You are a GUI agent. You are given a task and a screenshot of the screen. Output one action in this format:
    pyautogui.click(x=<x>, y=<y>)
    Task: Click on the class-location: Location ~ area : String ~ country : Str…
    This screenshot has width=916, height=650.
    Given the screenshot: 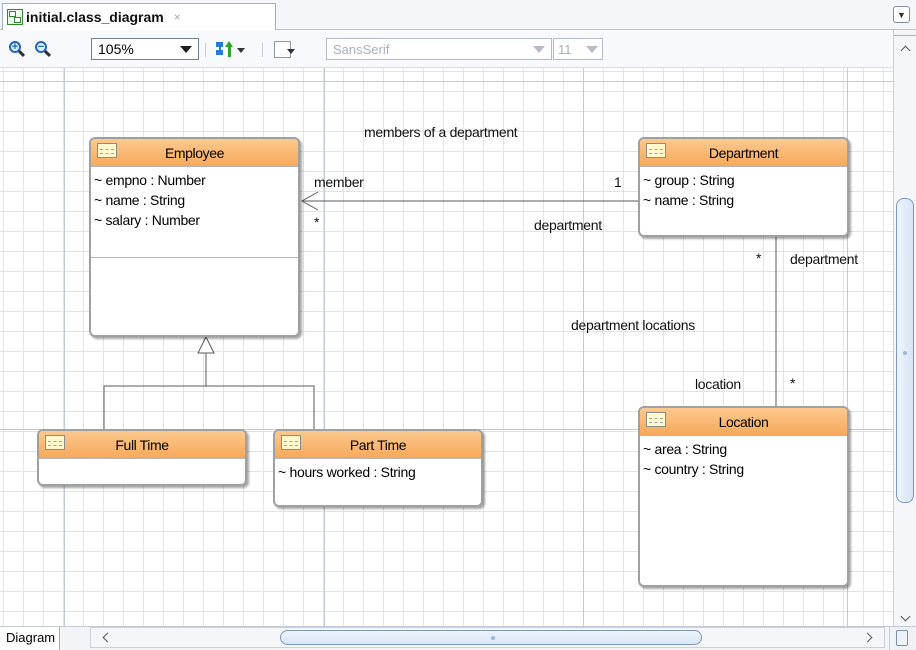 What is the action you would take?
    pyautogui.click(x=743, y=496)
    